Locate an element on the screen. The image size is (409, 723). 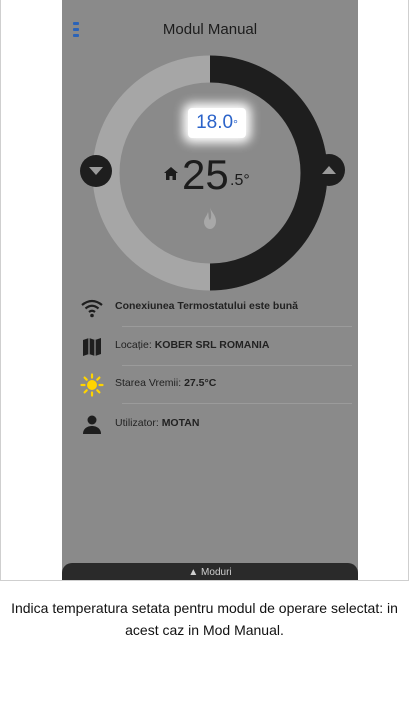
current-temp-integer: 25 is located at coordinates (205, 174).